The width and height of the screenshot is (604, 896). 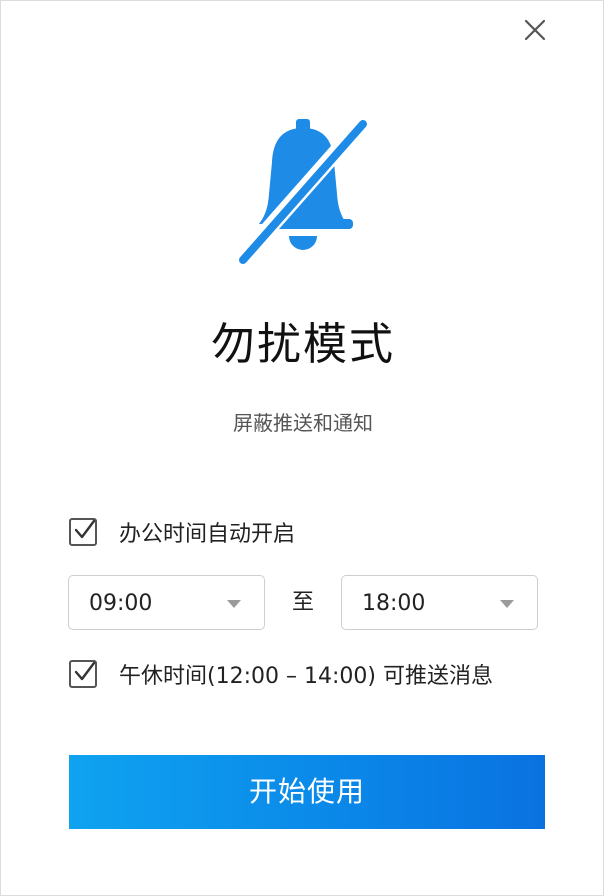 I want to click on close-button, so click(x=535, y=30).